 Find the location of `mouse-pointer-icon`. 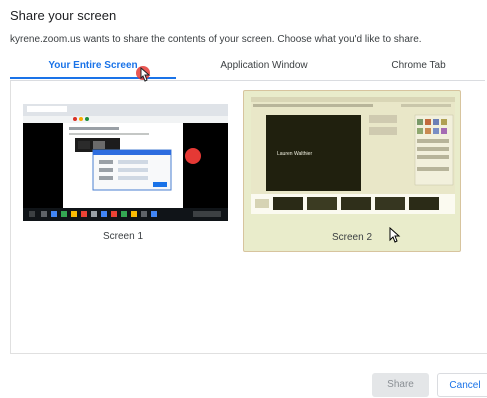

mouse-pointer-icon is located at coordinates (395, 235).